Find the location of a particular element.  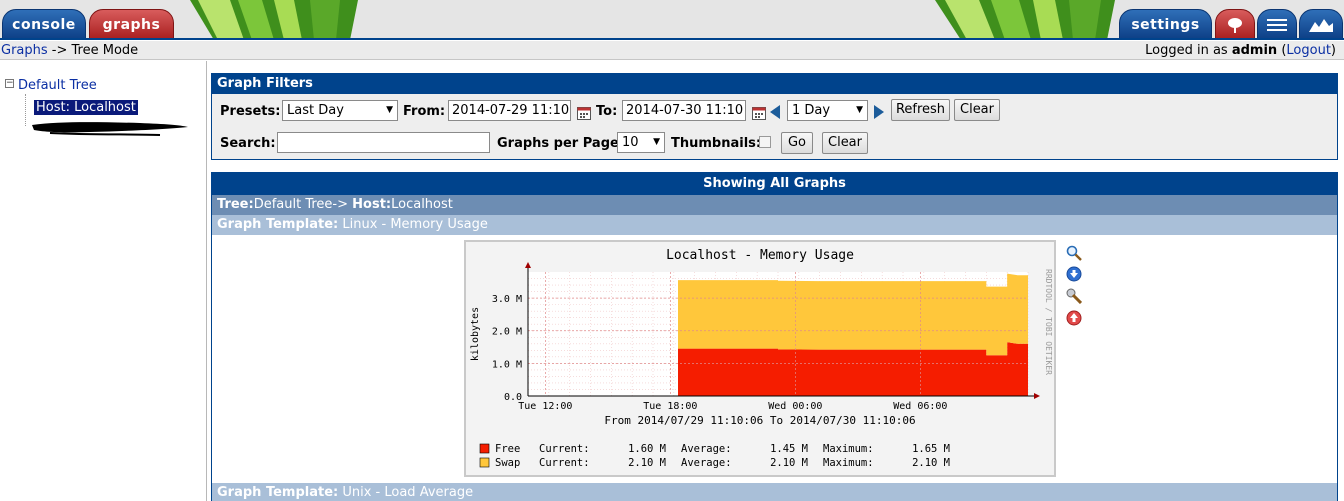

y-tick-label: 1.0 M is located at coordinates (507, 364).